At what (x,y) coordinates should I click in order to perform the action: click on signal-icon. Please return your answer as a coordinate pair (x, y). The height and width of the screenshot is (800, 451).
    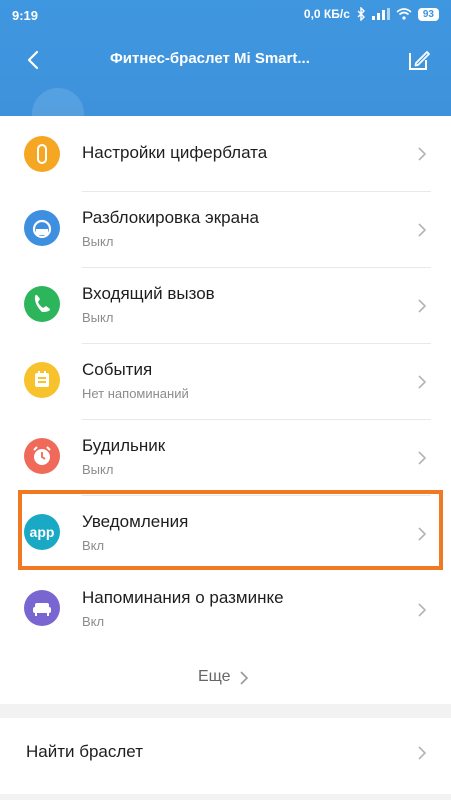
    Looking at the image, I should click on (380, 14).